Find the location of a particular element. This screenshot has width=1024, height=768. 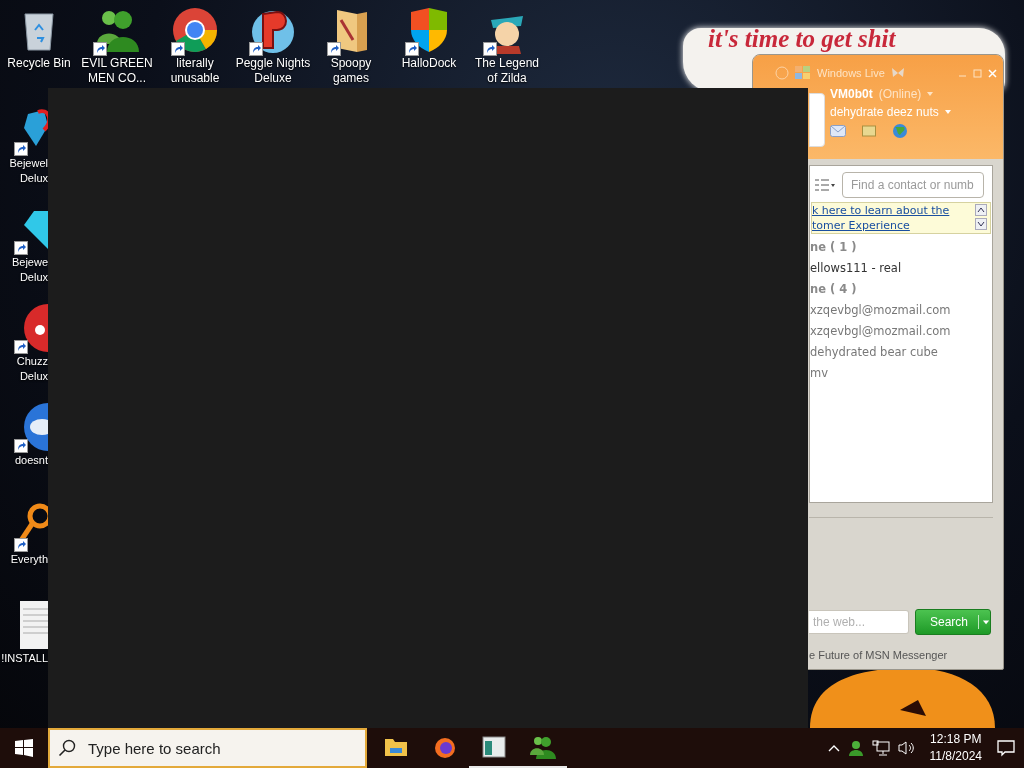

fox-browser-icon is located at coordinates (444, 747).